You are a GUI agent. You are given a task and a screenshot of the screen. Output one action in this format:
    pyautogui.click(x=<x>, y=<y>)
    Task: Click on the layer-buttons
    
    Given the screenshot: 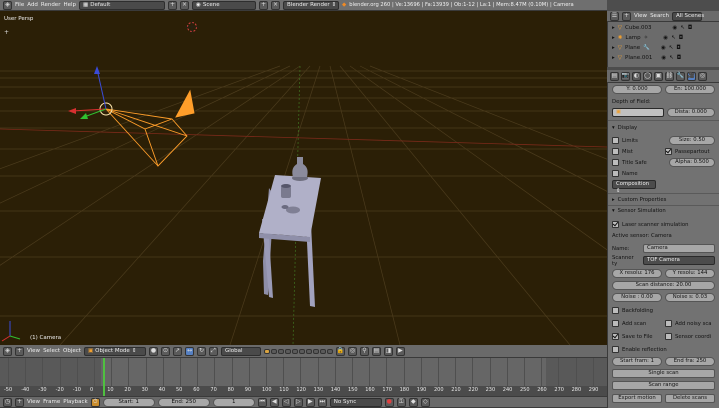 What is the action you would take?
    pyautogui.click(x=298, y=351)
    